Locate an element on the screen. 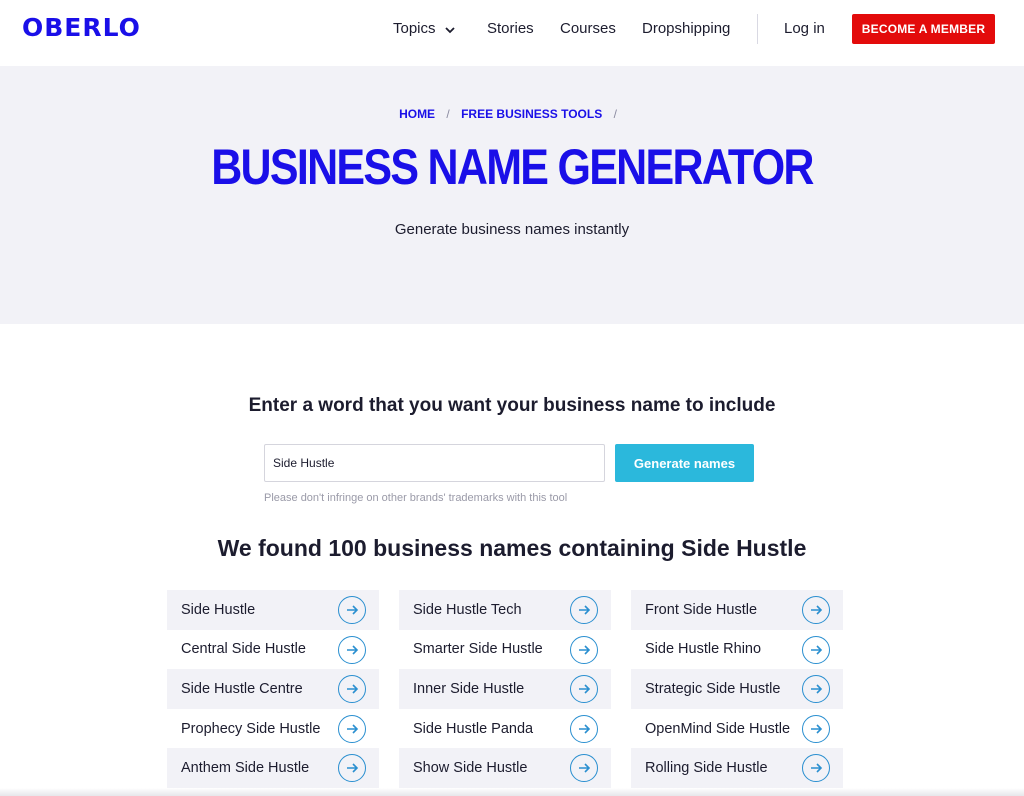 This screenshot has height=796, width=1024. page-subtitle: Generate business names instantly is located at coordinates (512, 229).